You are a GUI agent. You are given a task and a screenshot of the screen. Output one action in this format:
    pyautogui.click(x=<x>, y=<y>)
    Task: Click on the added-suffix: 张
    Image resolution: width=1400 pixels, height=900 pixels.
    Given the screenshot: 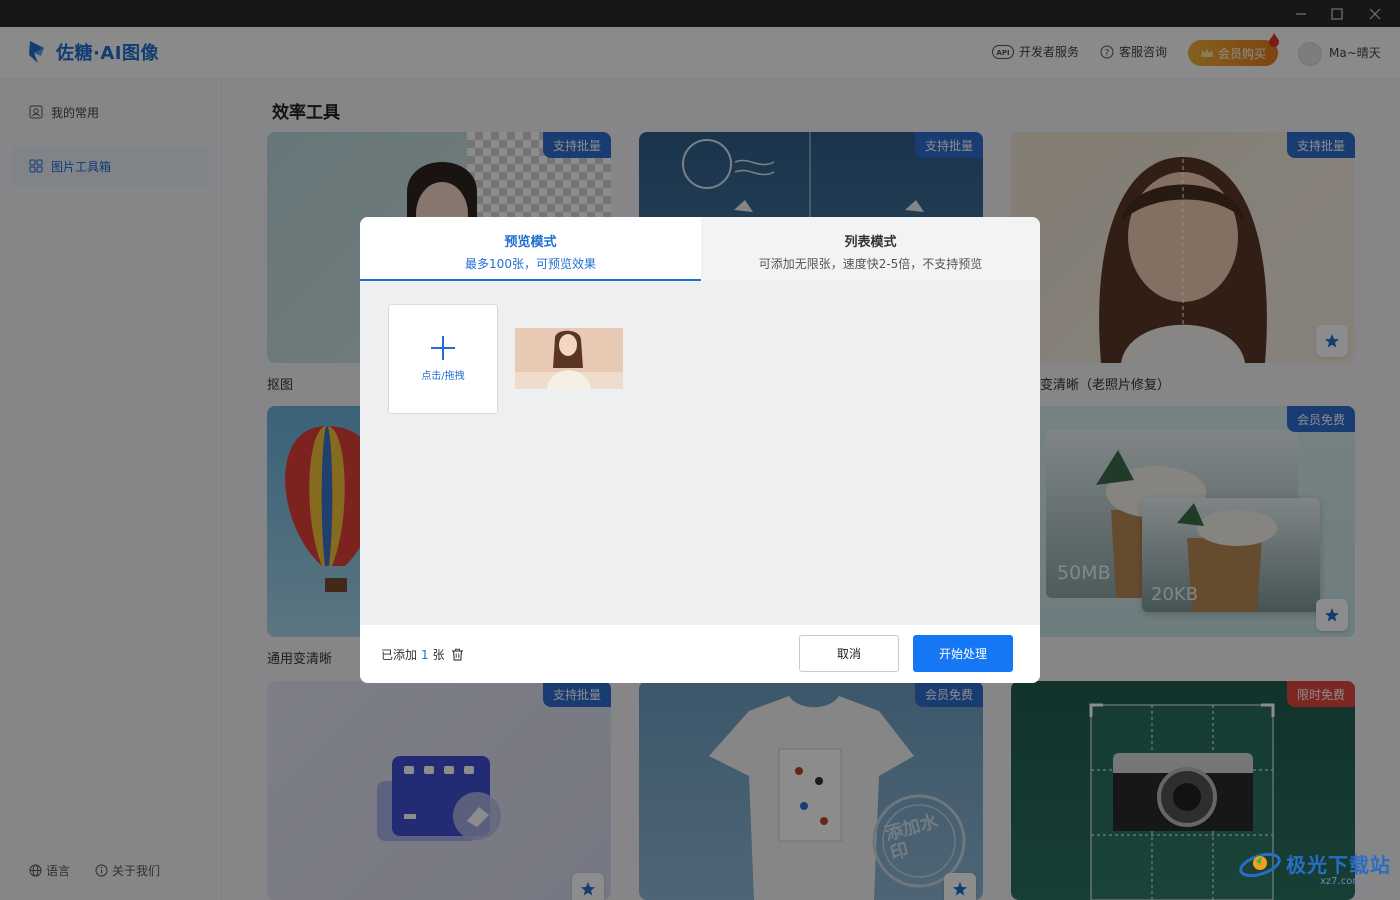 What is the action you would take?
    pyautogui.click(x=438, y=655)
    